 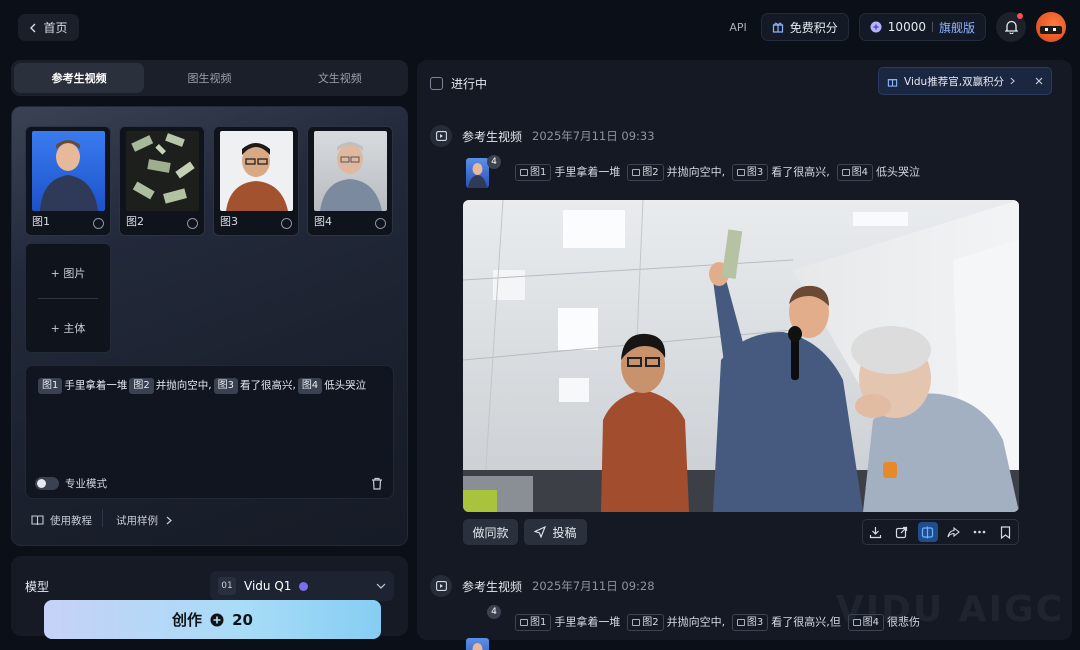 I want to click on pro-mode-toggle, so click(x=47, y=483).